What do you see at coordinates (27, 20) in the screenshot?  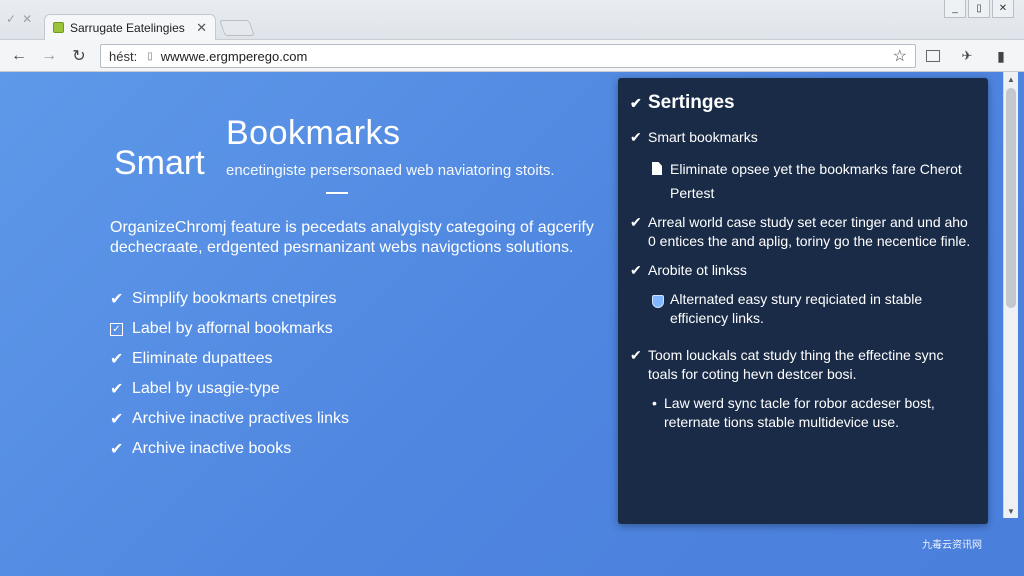 I see `close-icon: ✕` at bounding box center [27, 20].